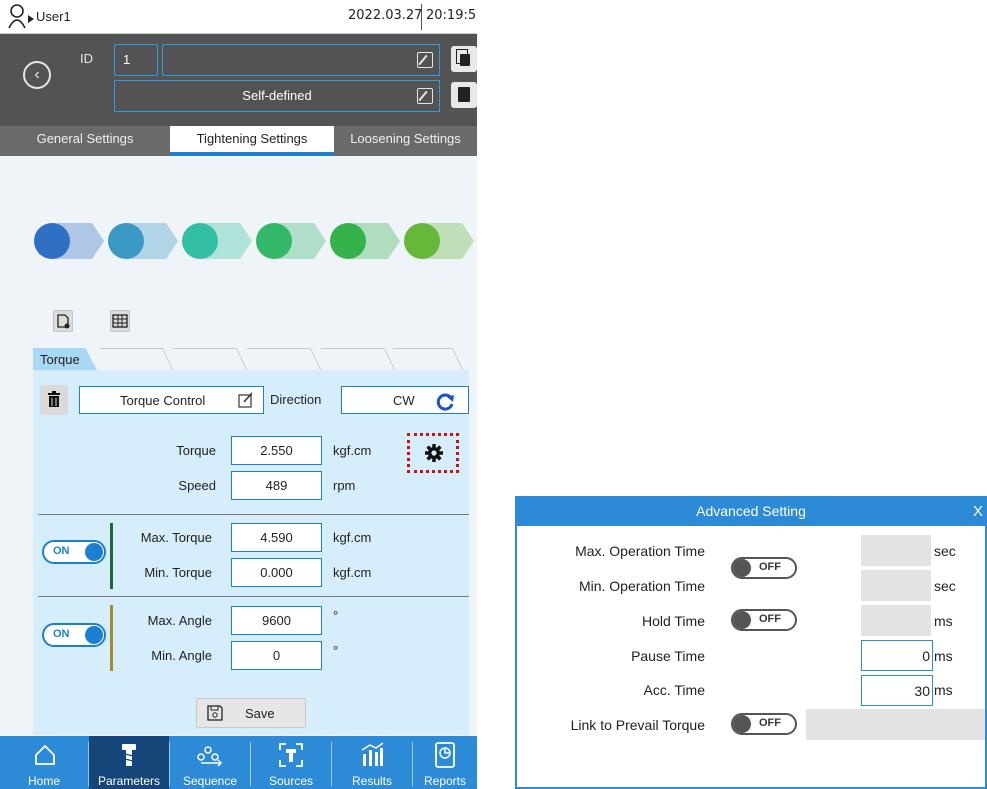 The image size is (987, 789). I want to click on hold-time-label: Hold Time, so click(673, 621).